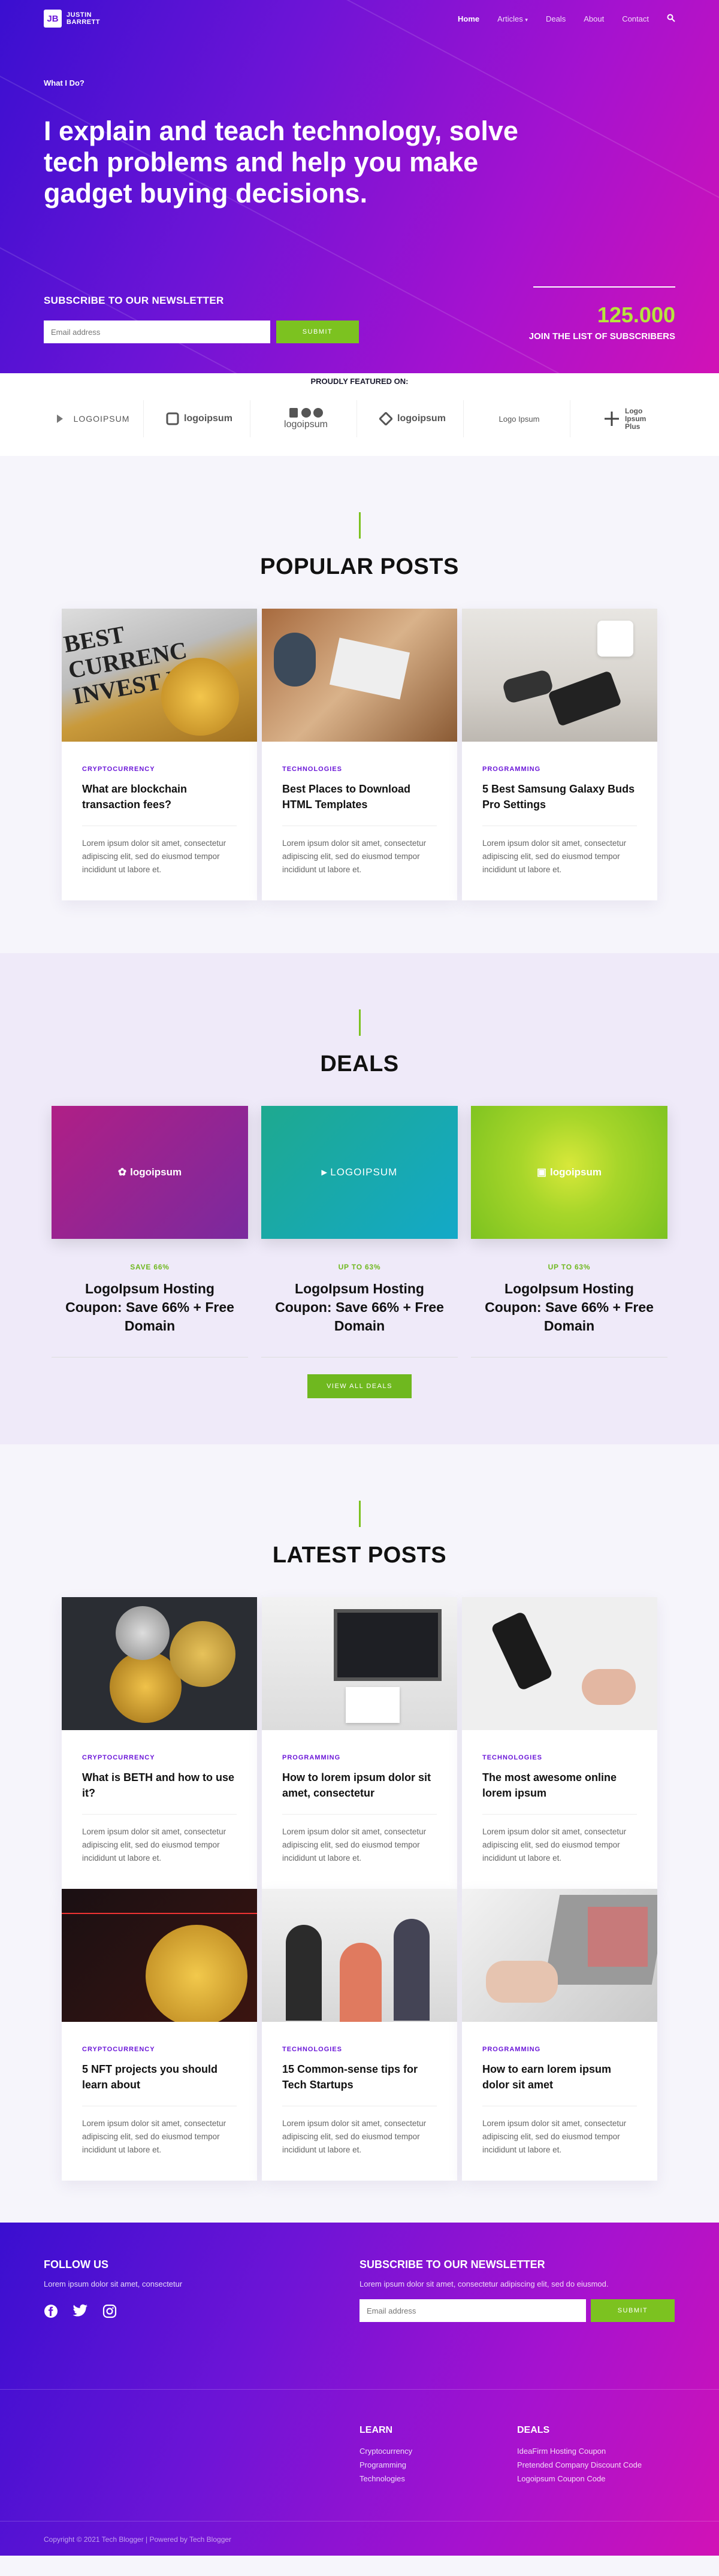 This screenshot has height=2576, width=719. Describe the element at coordinates (533, 2430) in the screenshot. I see `footer-deals-title: DEALS` at that location.